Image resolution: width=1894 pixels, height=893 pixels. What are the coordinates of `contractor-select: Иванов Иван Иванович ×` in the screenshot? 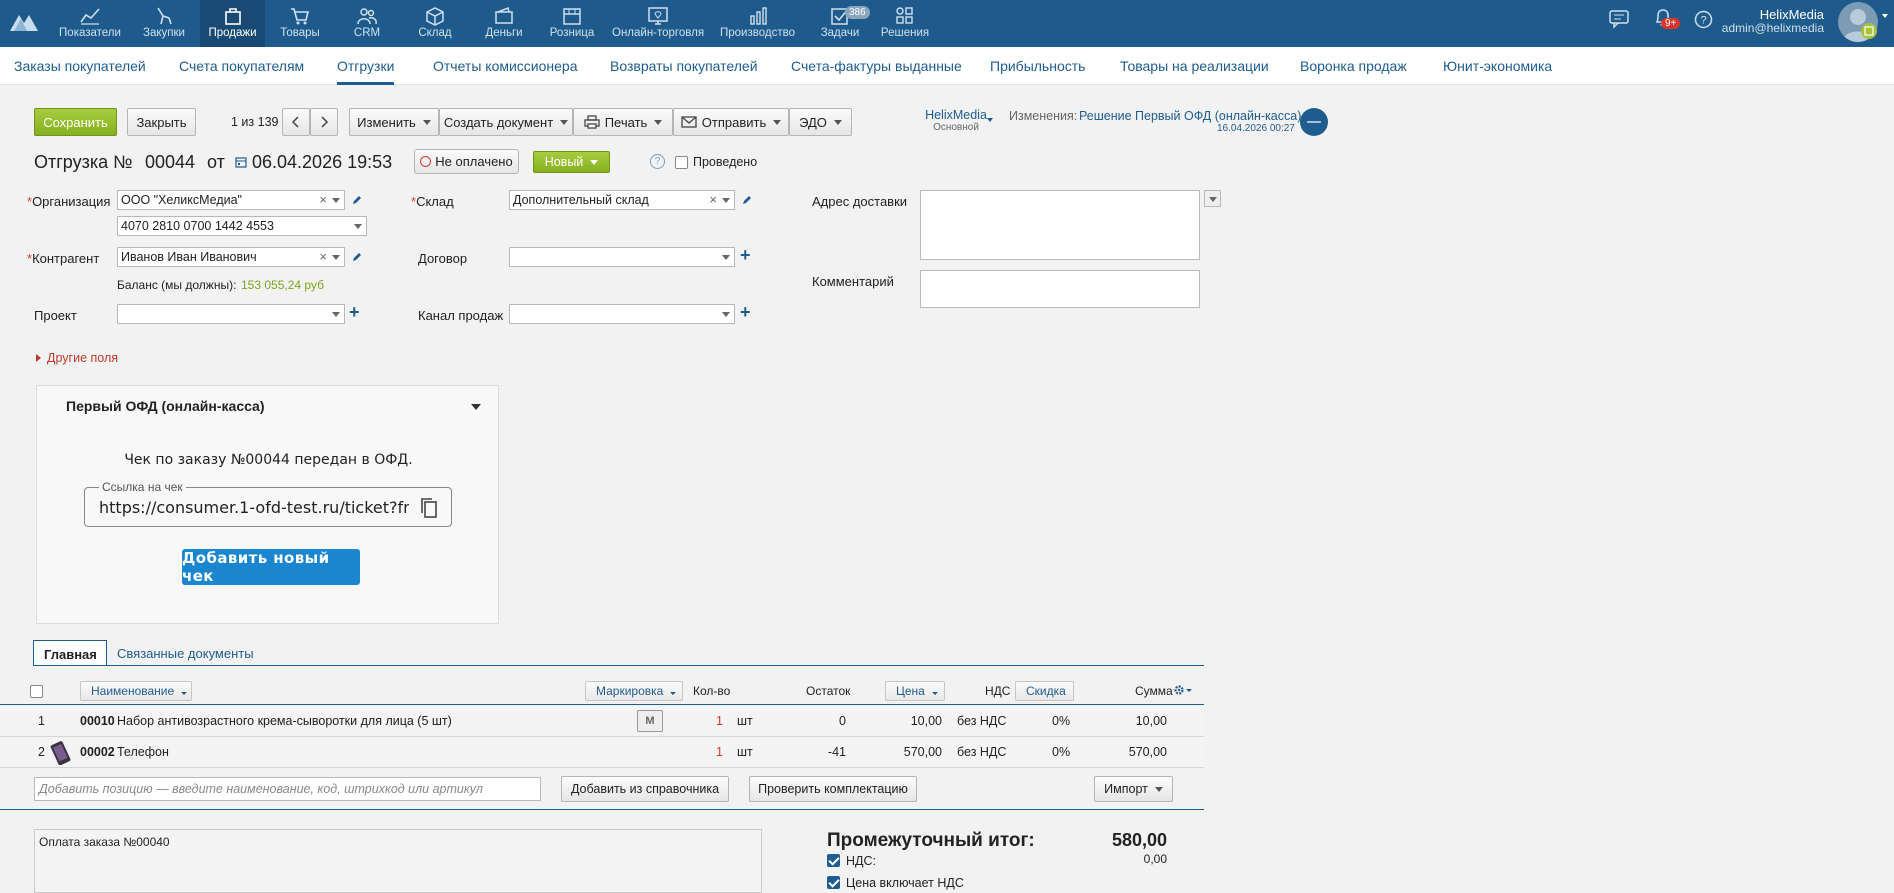 It's located at (231, 257).